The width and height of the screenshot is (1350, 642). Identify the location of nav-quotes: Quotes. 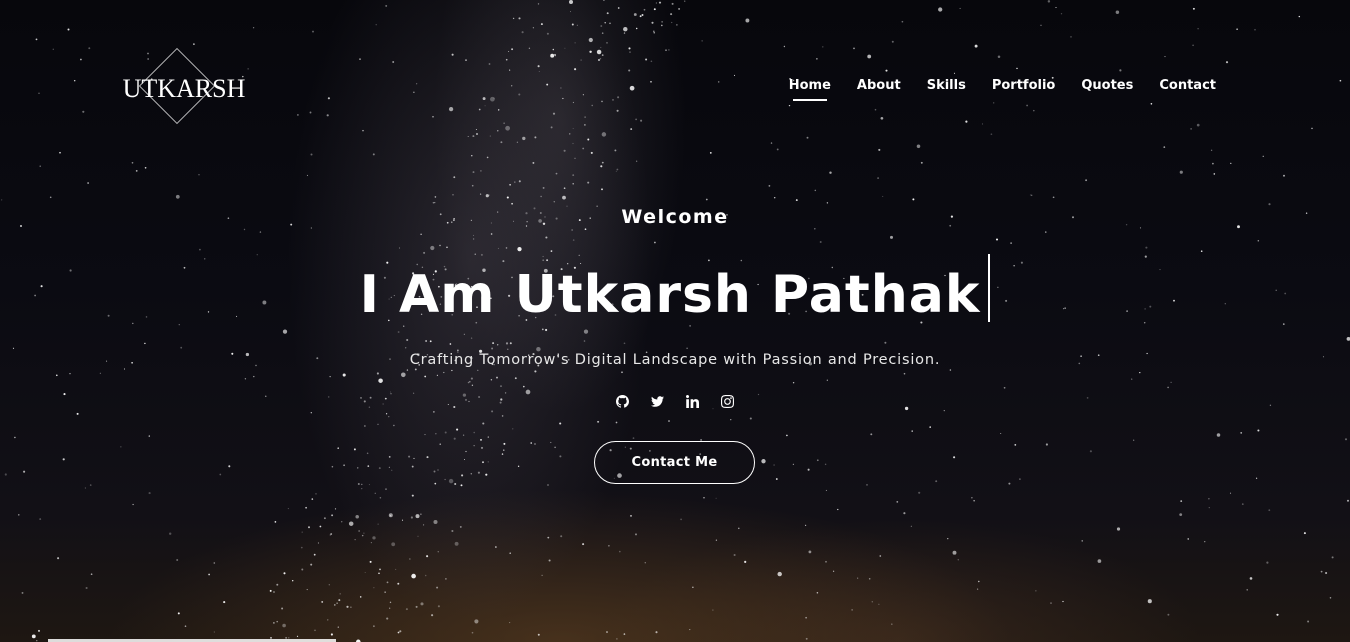
(1107, 89).